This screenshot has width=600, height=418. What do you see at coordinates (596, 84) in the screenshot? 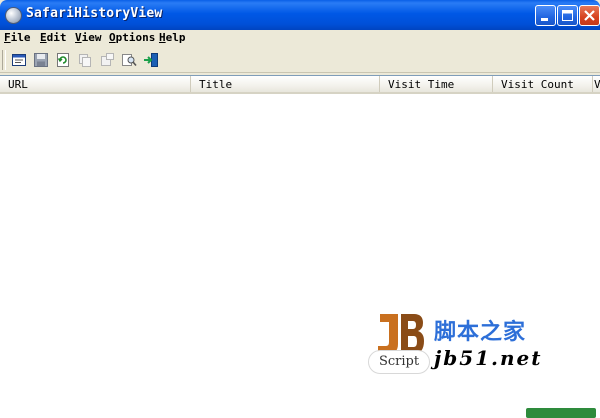
I see `column-header-more: V` at bounding box center [596, 84].